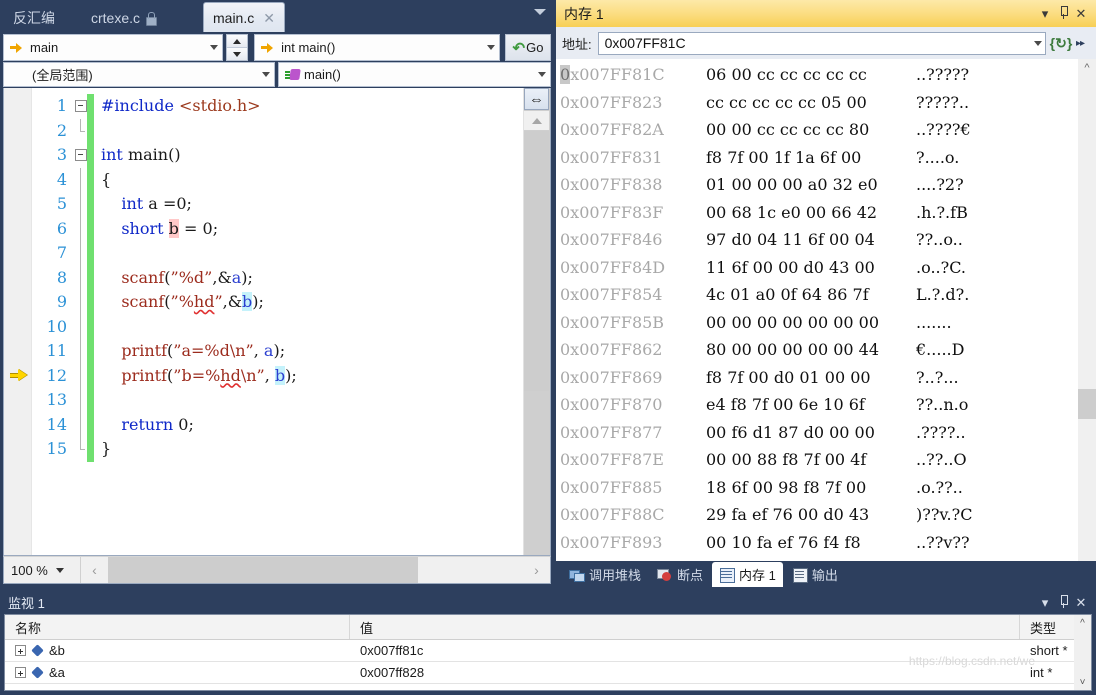 The width and height of the screenshot is (1096, 695). I want to click on watch-value-cell: 0x007ff81c, so click(685, 650).